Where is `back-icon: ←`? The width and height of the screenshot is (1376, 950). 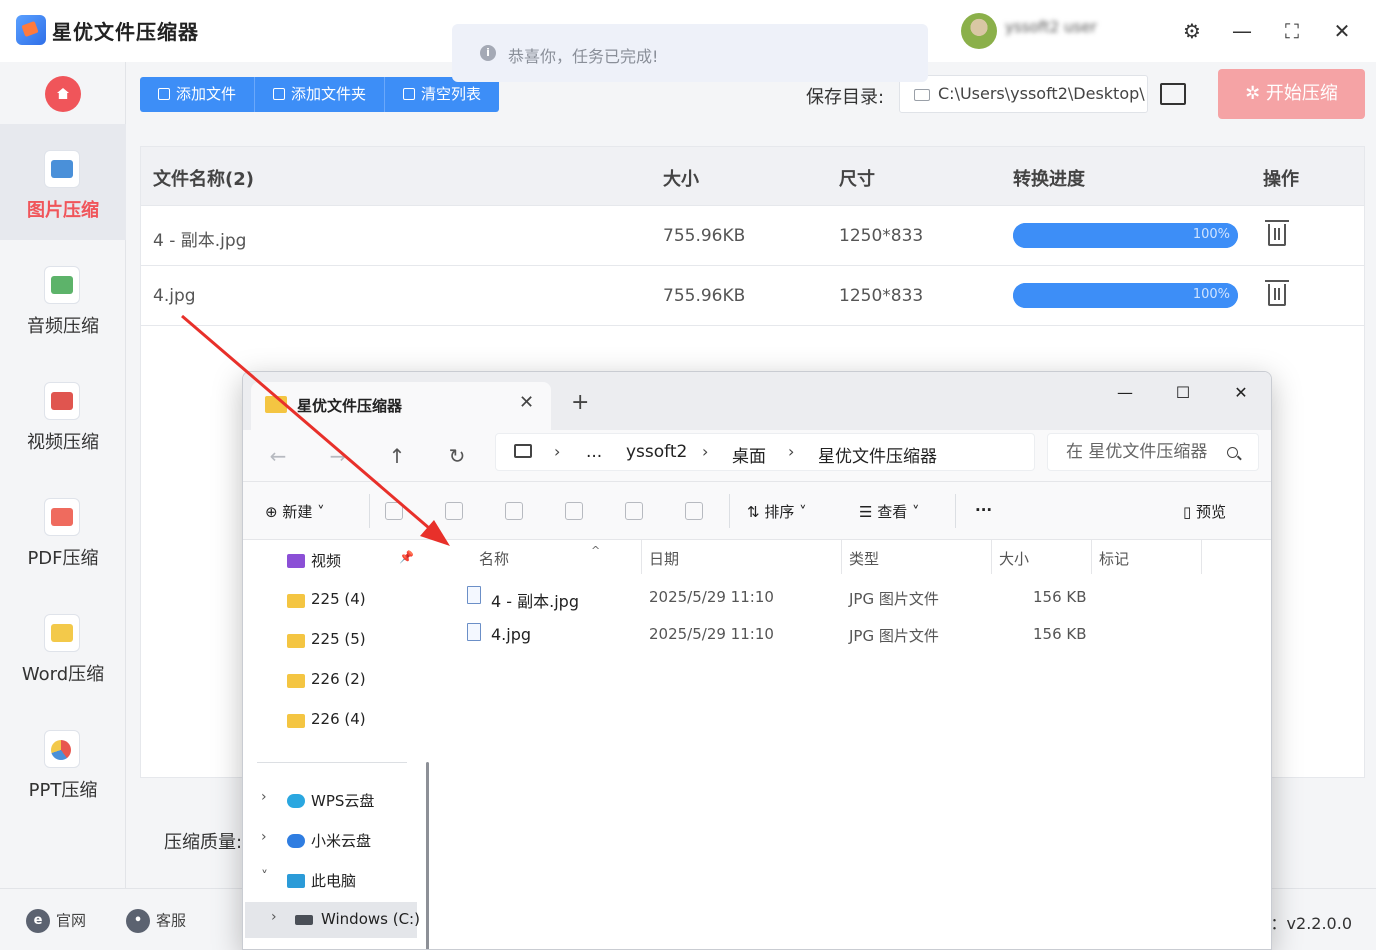
back-icon: ← is located at coordinates (278, 456).